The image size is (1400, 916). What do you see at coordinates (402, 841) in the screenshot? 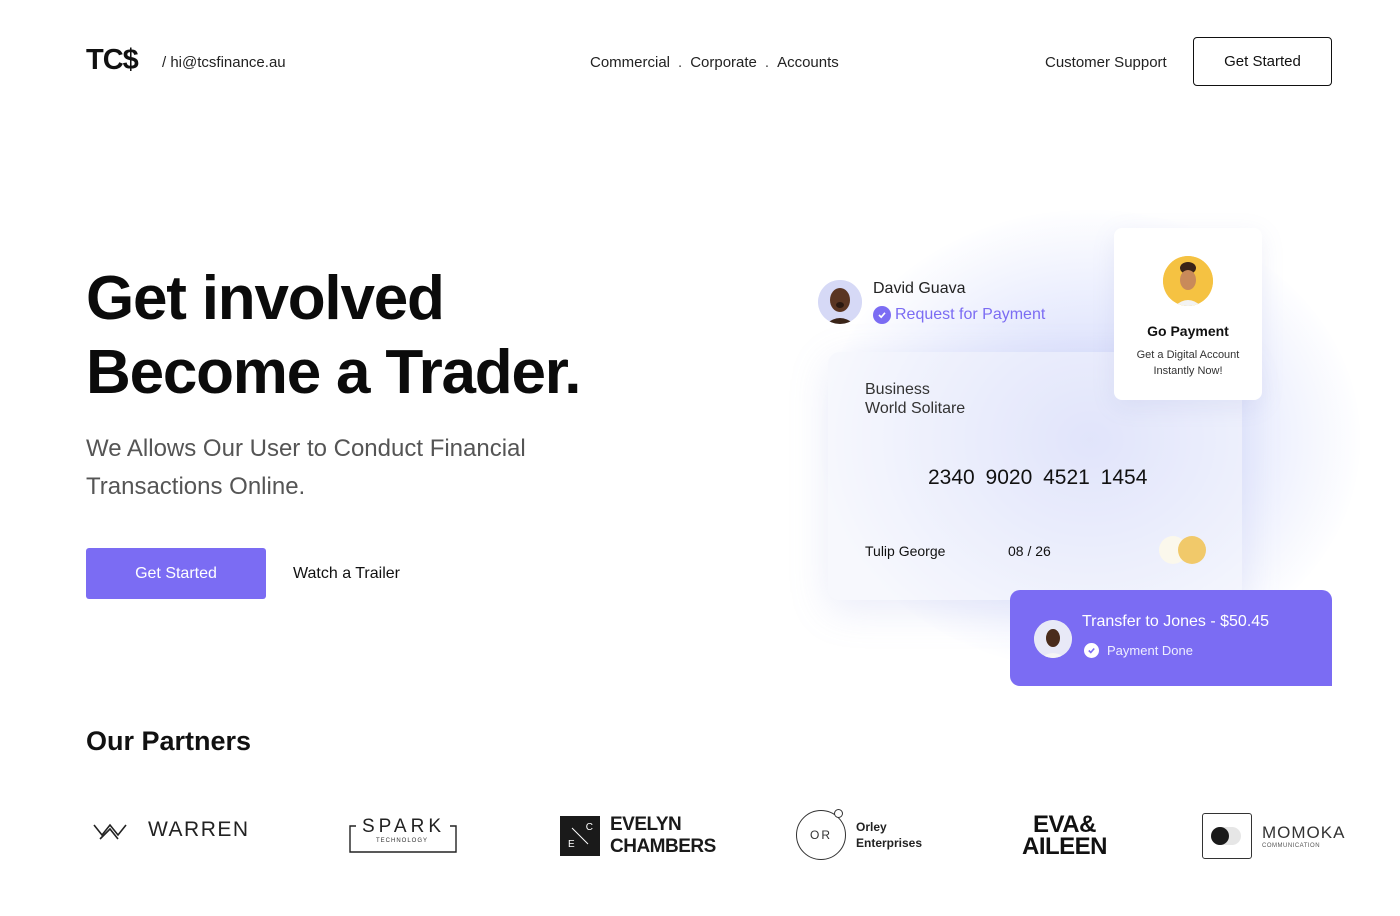
I see `partner-subtitle: TECHNOLOGY` at bounding box center [402, 841].